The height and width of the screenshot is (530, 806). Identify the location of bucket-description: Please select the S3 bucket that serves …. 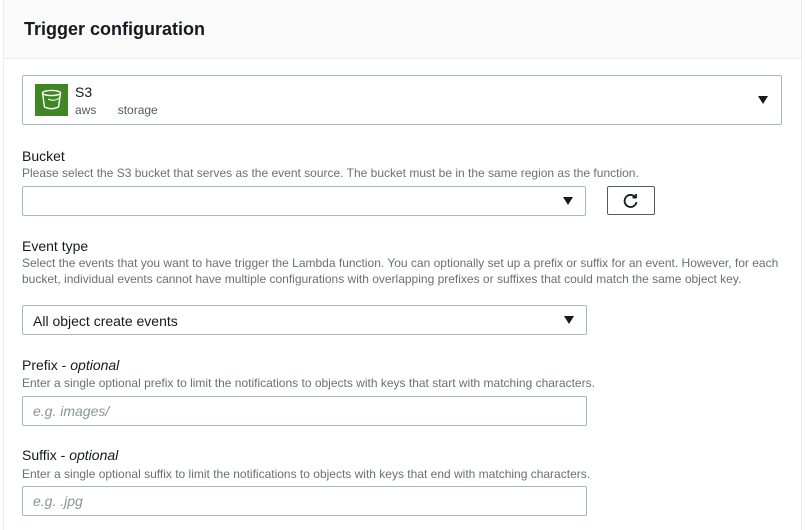
(330, 173).